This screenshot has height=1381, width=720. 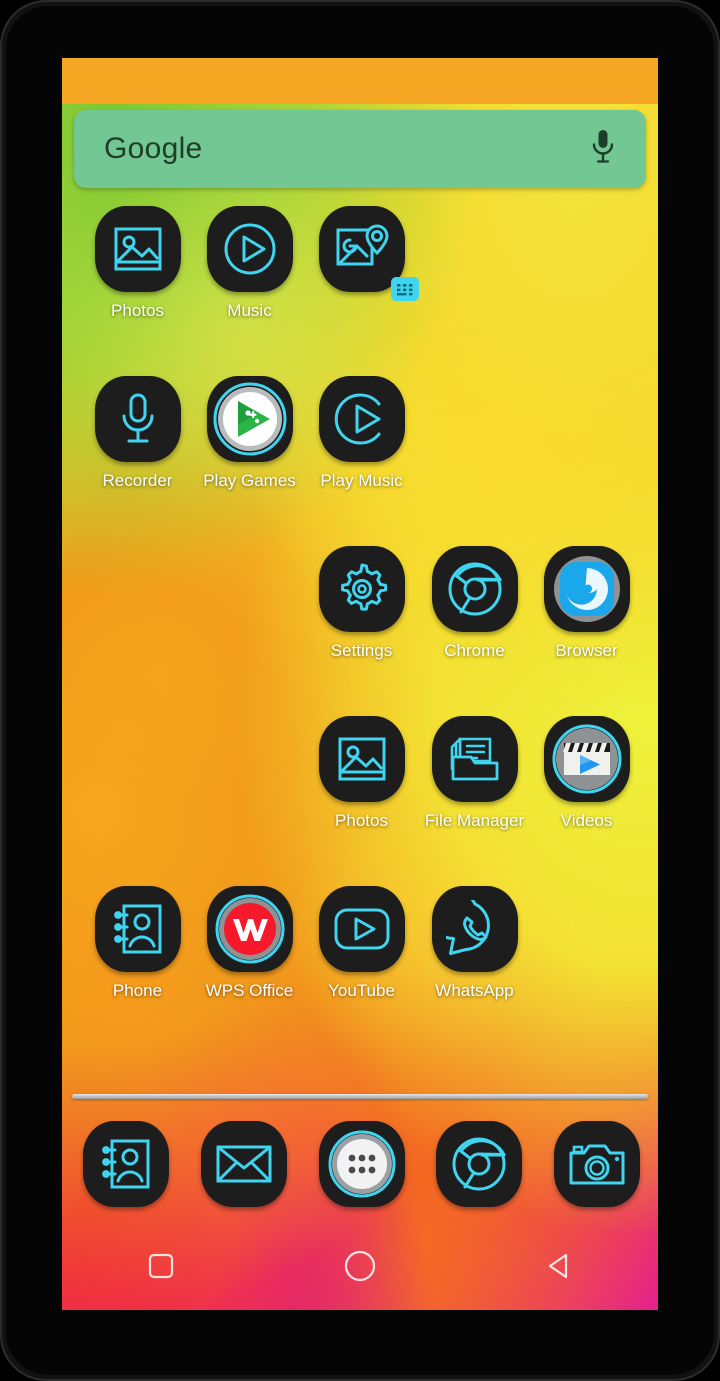 I want to click on app-drawer-icon, so click(x=361, y=1164).